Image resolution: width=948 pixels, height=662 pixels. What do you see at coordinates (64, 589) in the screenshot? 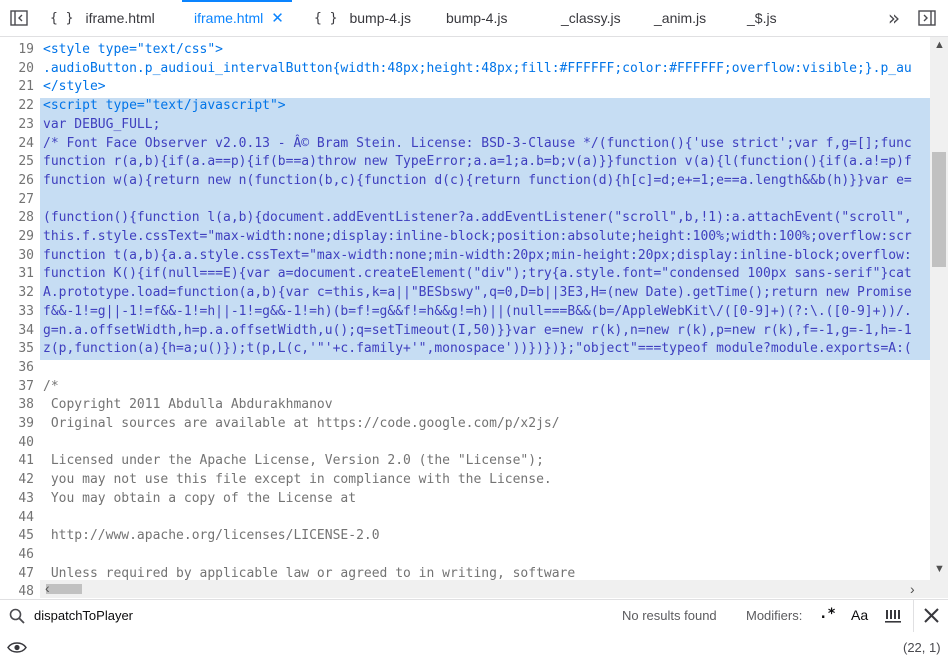
I see `horizontal-scroll-thumb` at bounding box center [64, 589].